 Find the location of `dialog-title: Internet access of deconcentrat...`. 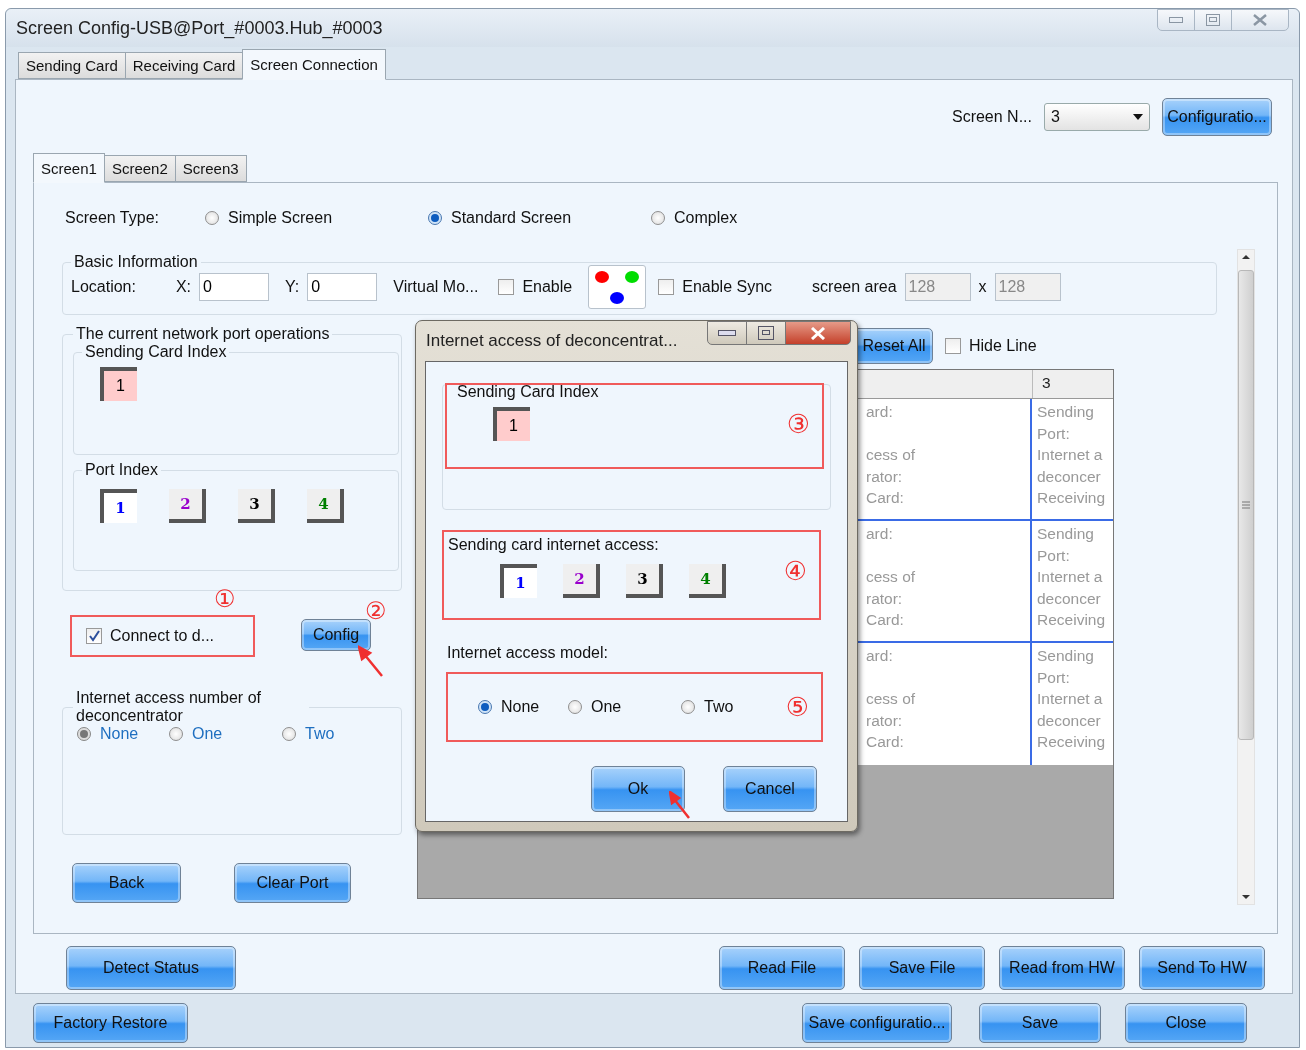

dialog-title: Internet access of deconcentrat... is located at coordinates (552, 341).